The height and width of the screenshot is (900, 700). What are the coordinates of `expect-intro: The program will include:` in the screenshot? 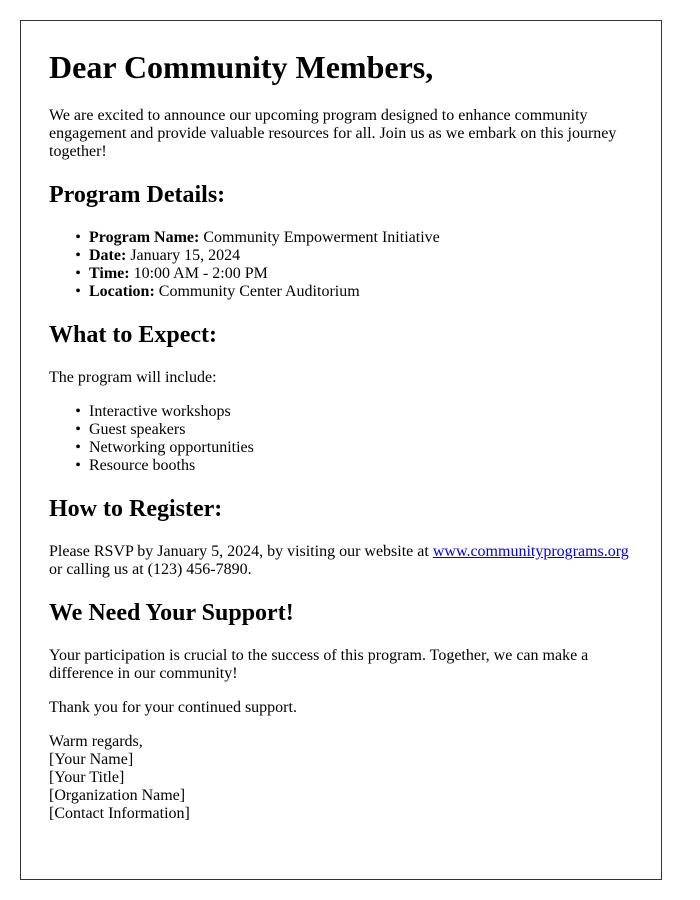 It's located at (133, 377).